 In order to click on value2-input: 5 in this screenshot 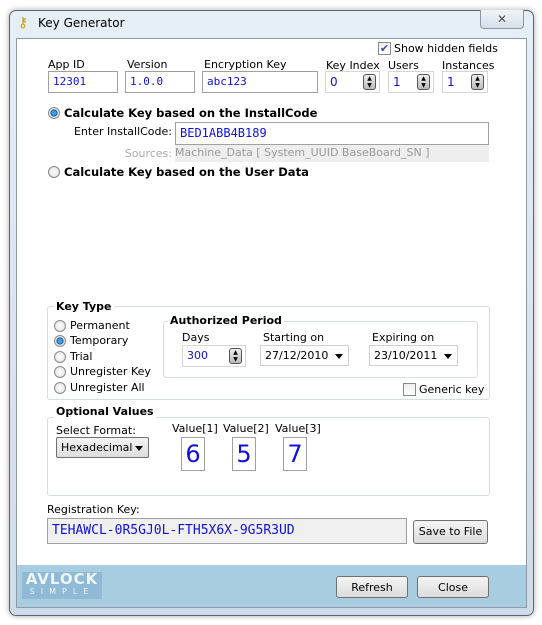, I will do `click(244, 454)`.